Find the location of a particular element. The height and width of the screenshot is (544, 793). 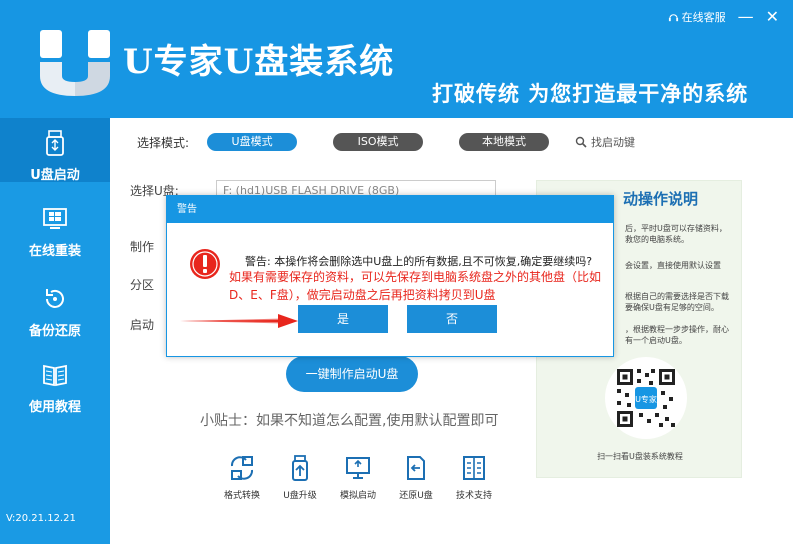

sidebar: U盘启动 在线重装 备份还原 使用教程 V:20.21.12.21 is located at coordinates (55, 331).